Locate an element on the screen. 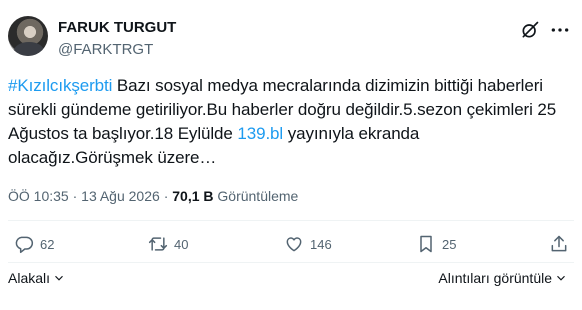  tweet-footer: Alakalı Alıntıları görüntüle is located at coordinates (288, 279).